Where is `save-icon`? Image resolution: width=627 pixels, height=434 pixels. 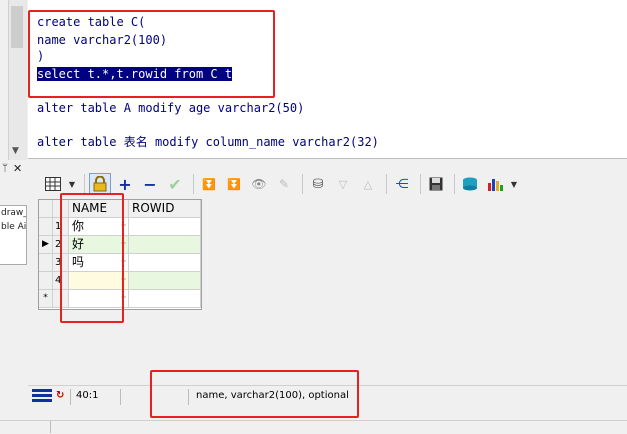 save-icon is located at coordinates (436, 184).